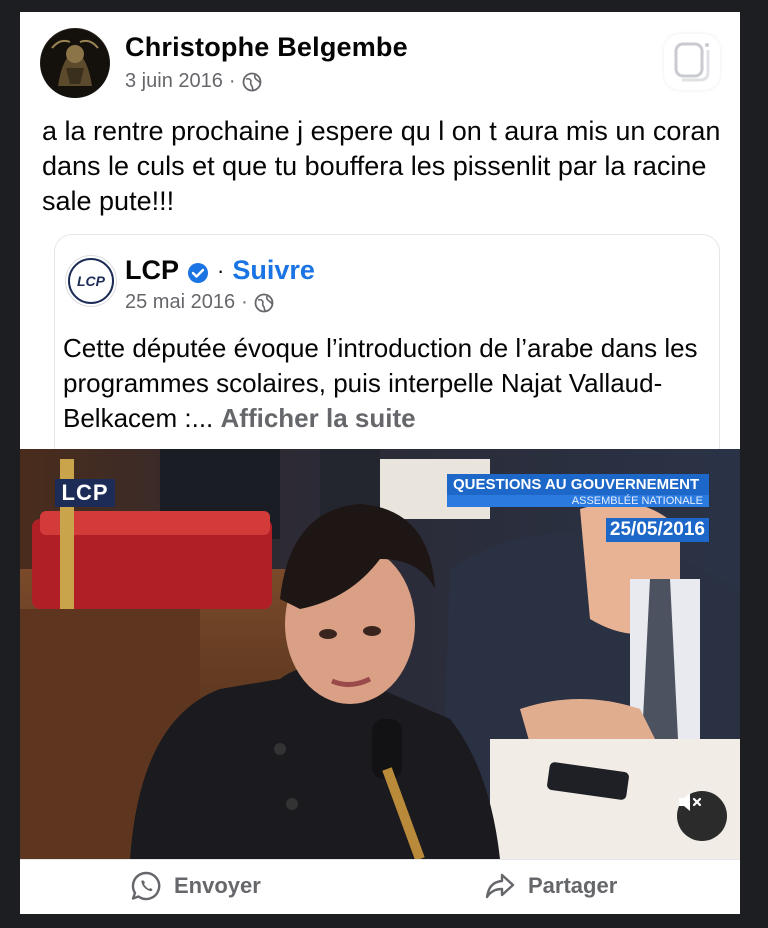 The height and width of the screenshot is (928, 768). I want to click on overlay-subtitle: ASSEMBLÉE NATIONALE, so click(578, 501).